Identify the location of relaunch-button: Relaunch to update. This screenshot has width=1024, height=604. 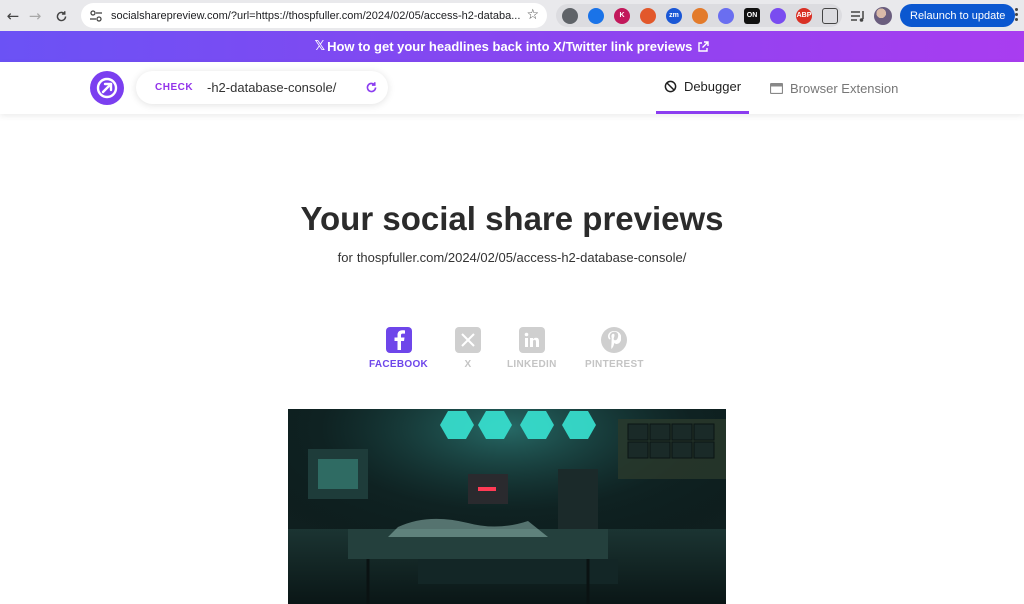
(958, 15).